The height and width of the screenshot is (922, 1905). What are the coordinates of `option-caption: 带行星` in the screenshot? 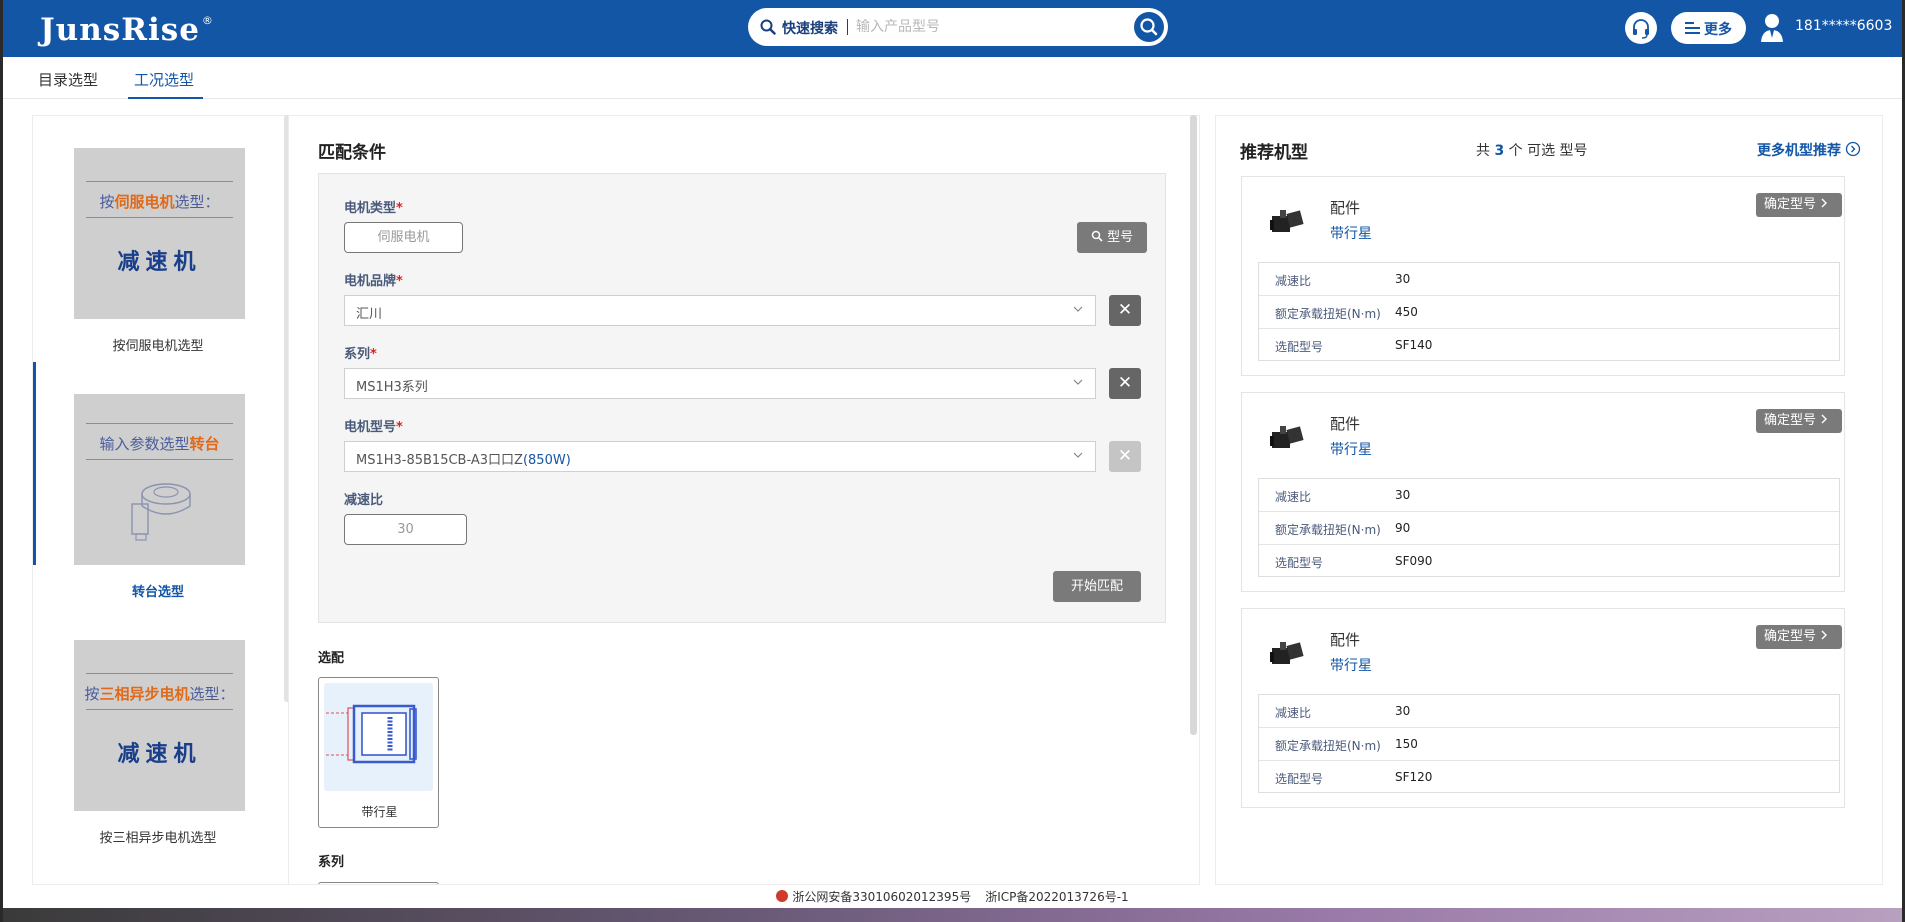 It's located at (379, 812).